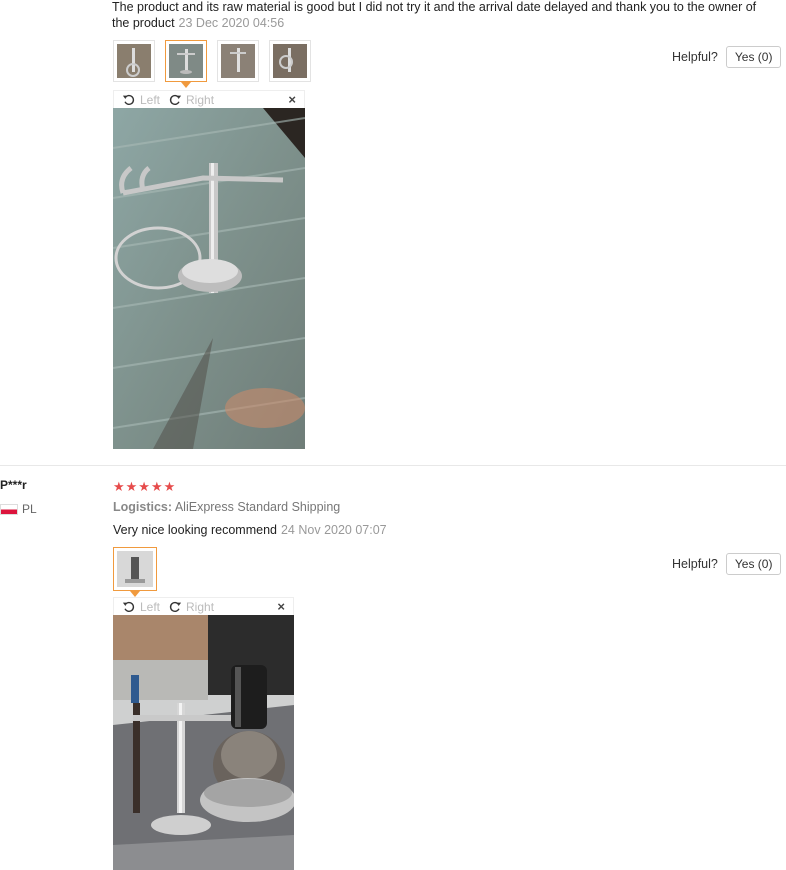 The image size is (786, 870). What do you see at coordinates (209, 278) in the screenshot?
I see `review-1-photo` at bounding box center [209, 278].